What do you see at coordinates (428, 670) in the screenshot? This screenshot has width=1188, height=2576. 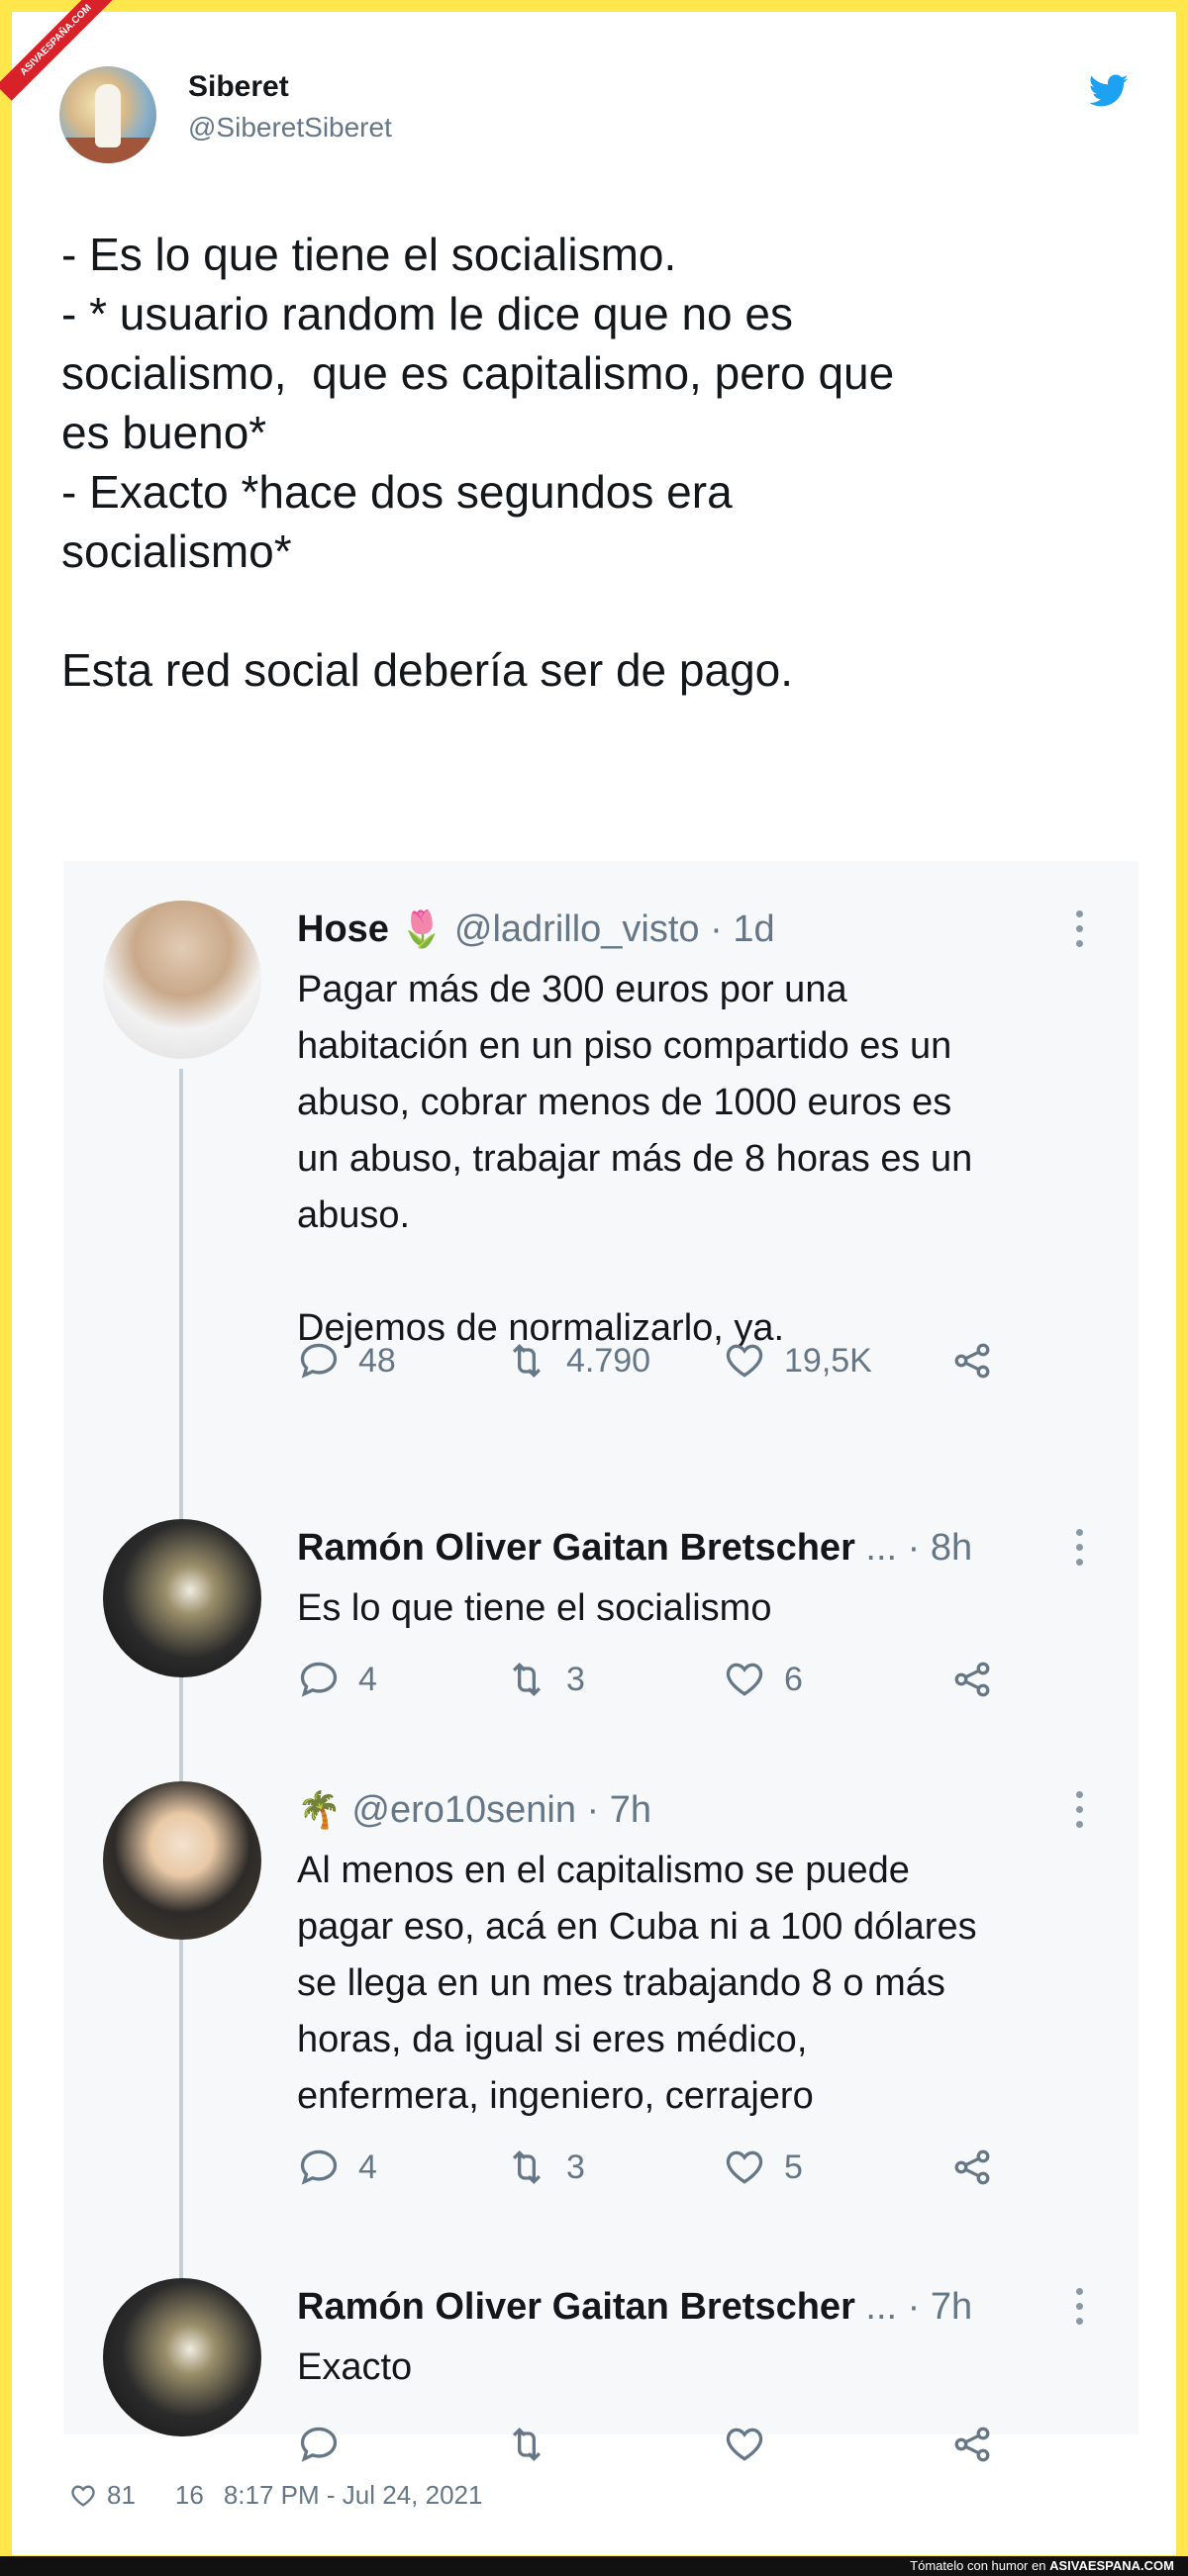 I see `tweet-closing-line: Esta red social debería ser de pago.` at bounding box center [428, 670].